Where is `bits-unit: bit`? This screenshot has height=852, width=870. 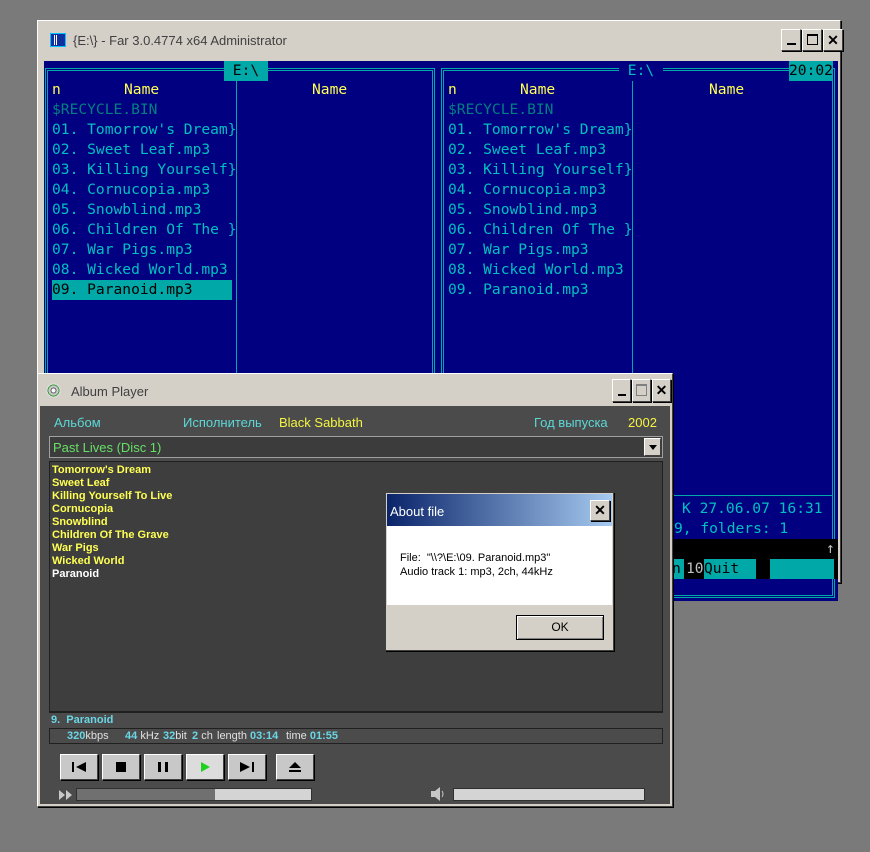 bits-unit: bit is located at coordinates (181, 736).